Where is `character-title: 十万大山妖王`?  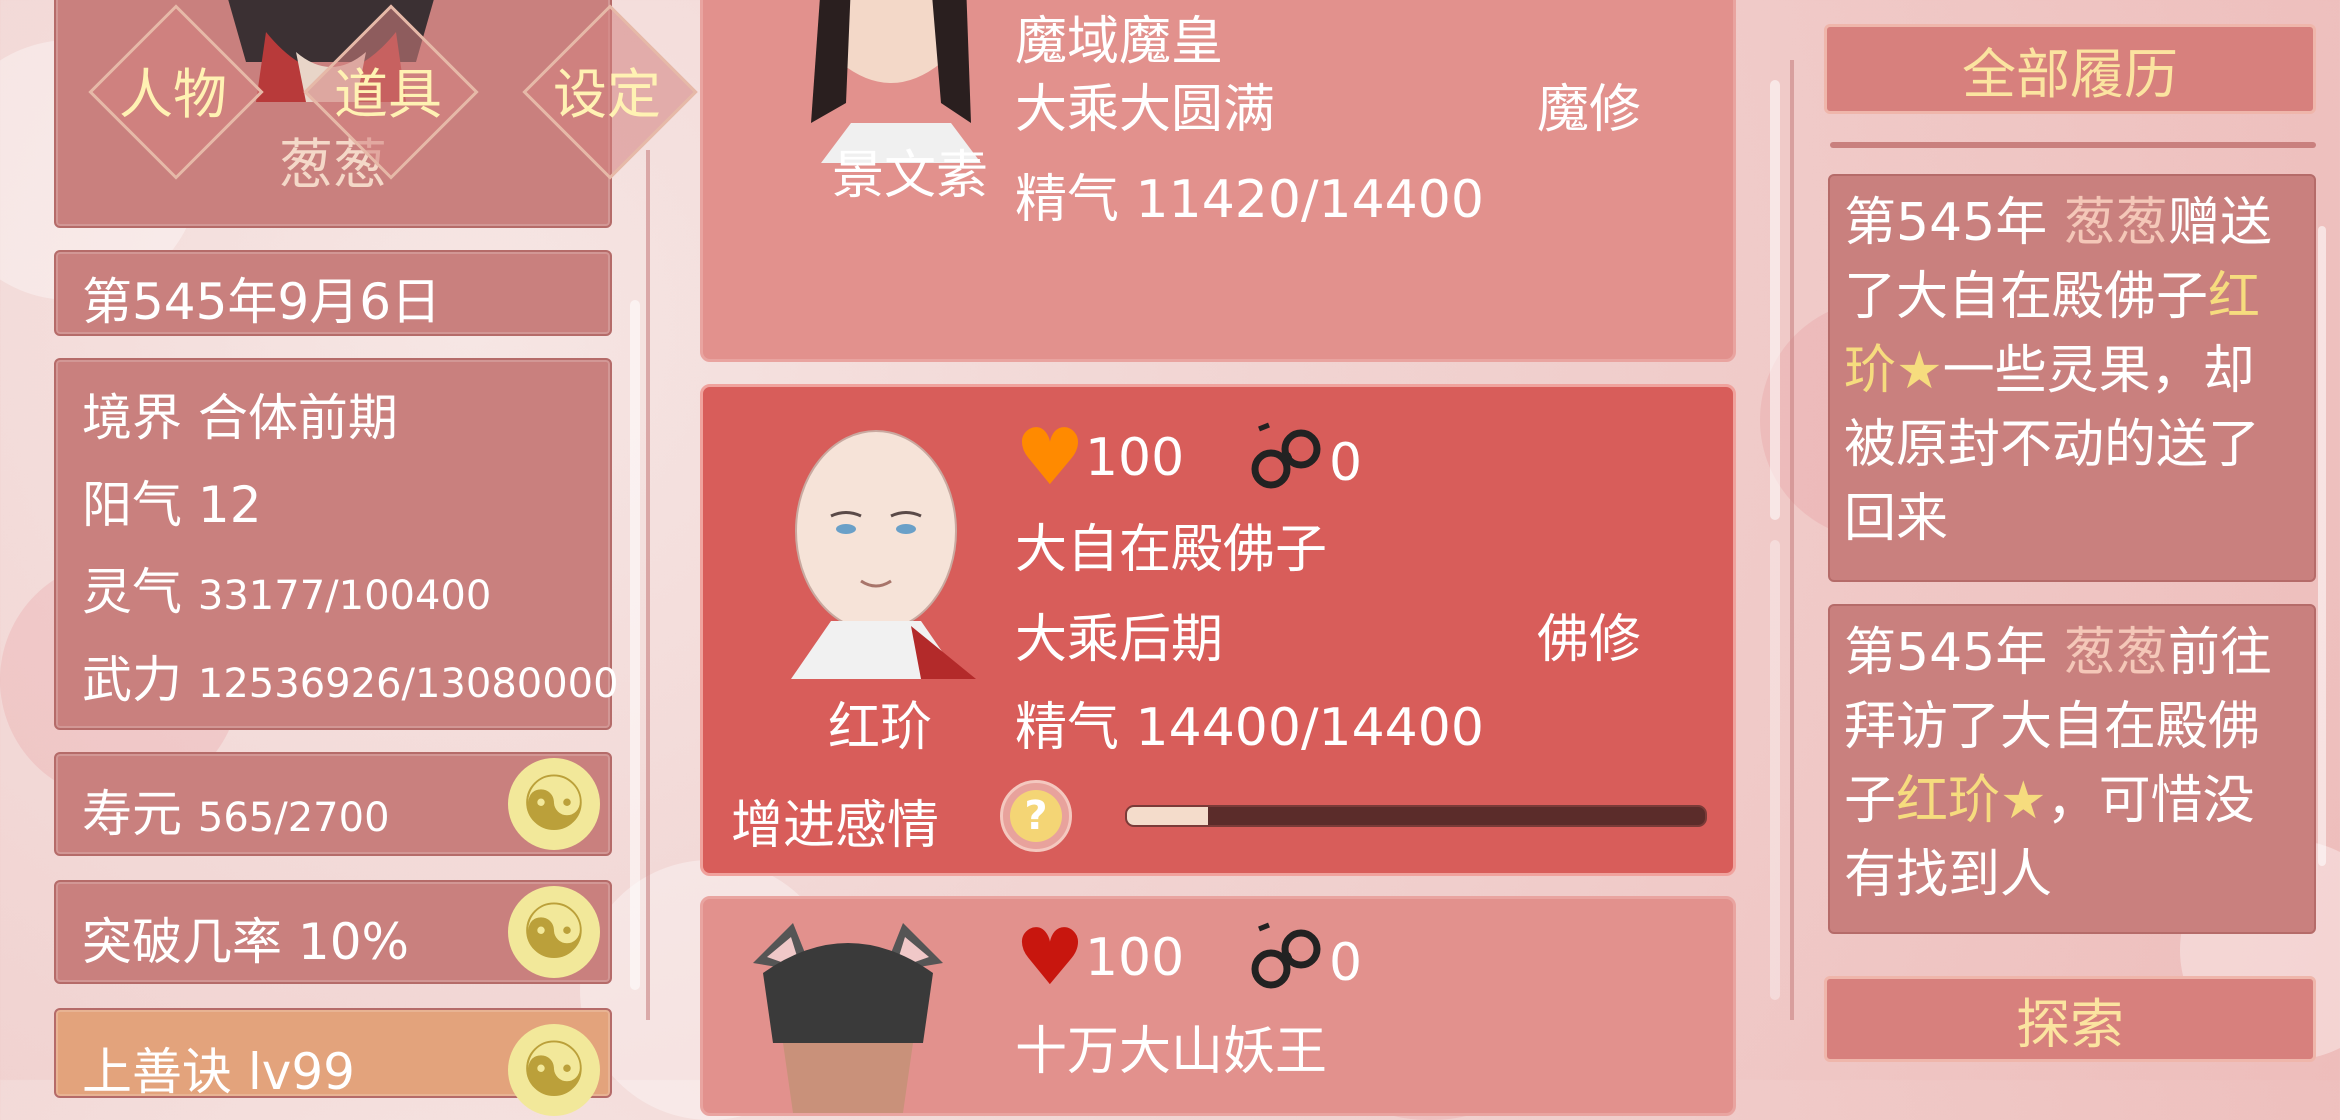
character-title: 十万大山妖王 is located at coordinates (1171, 1052).